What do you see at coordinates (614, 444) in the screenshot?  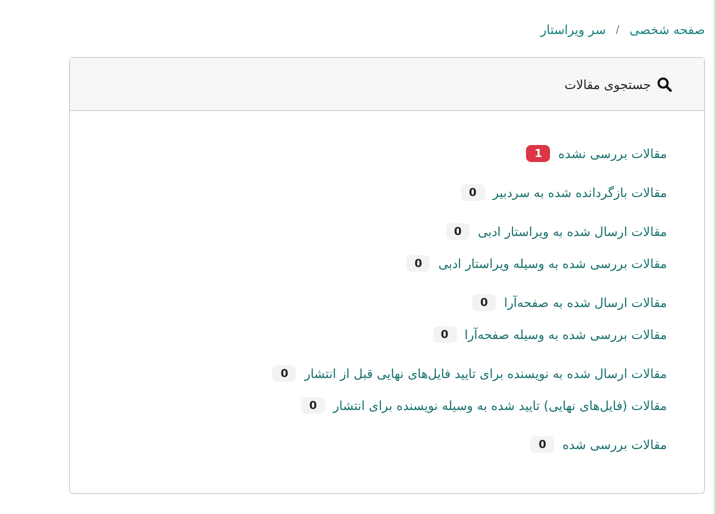 I see `article-list-link: مقالات بررسی شده` at bounding box center [614, 444].